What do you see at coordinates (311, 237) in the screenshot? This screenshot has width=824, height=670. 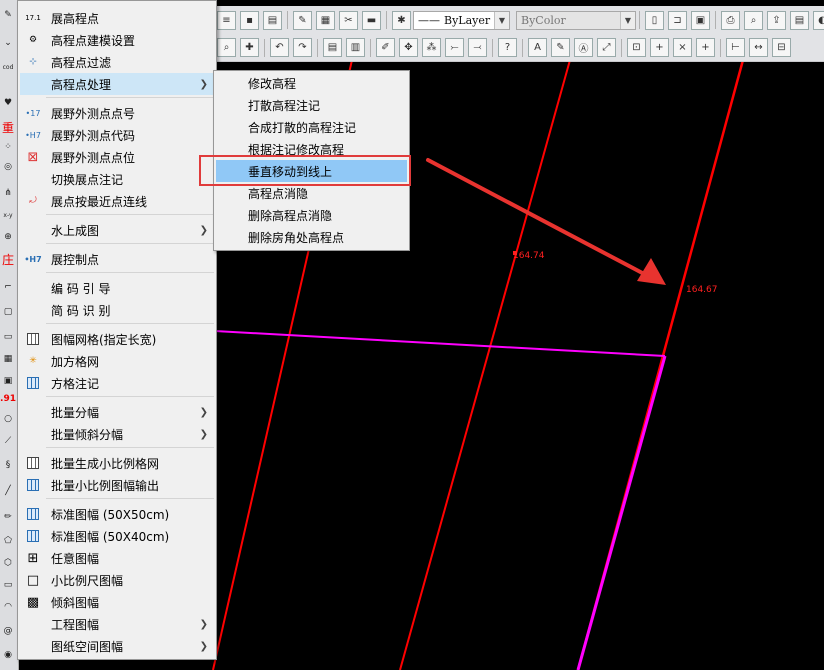 I see `submenu-item-delete-corner-elevation-points: 删除房角处高程点` at bounding box center [311, 237].